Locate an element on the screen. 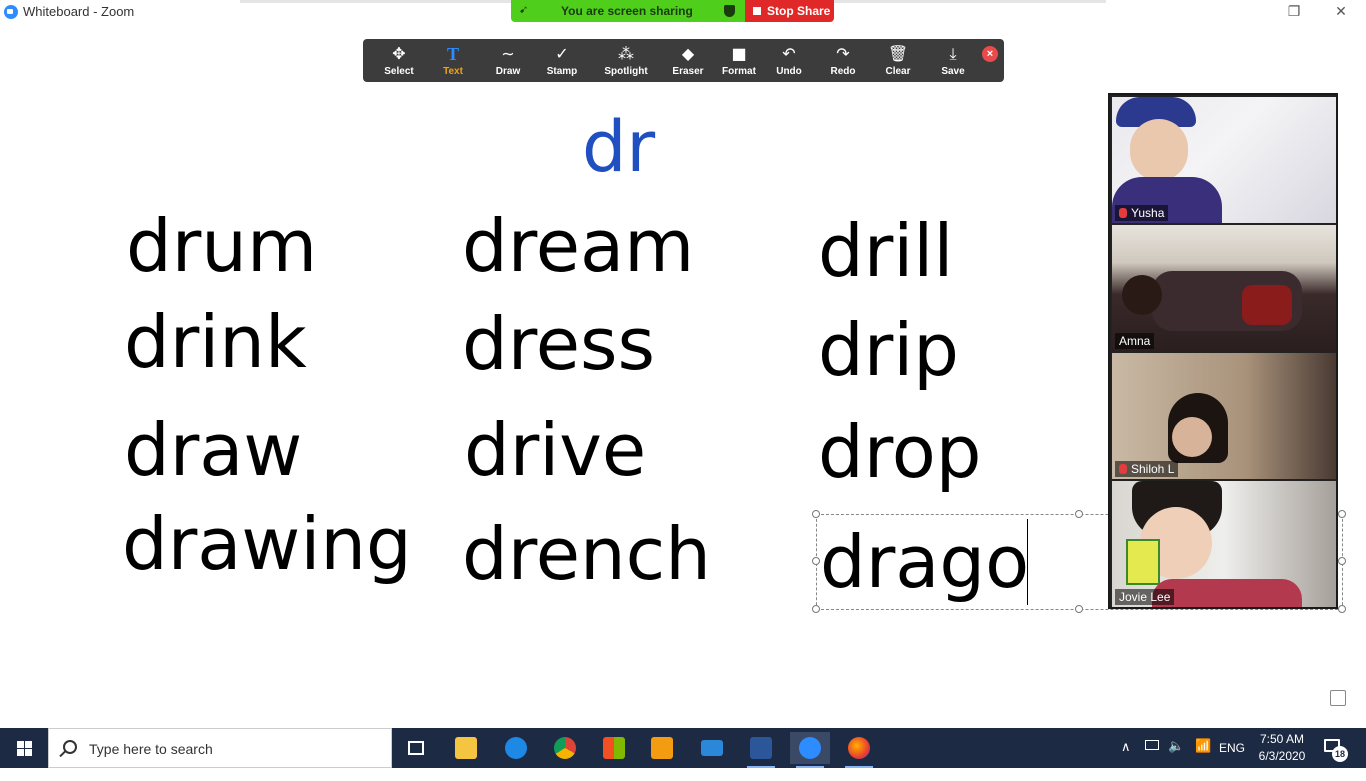 This screenshot has height=781, width=1366. stop-icon is located at coordinates (757, 11).